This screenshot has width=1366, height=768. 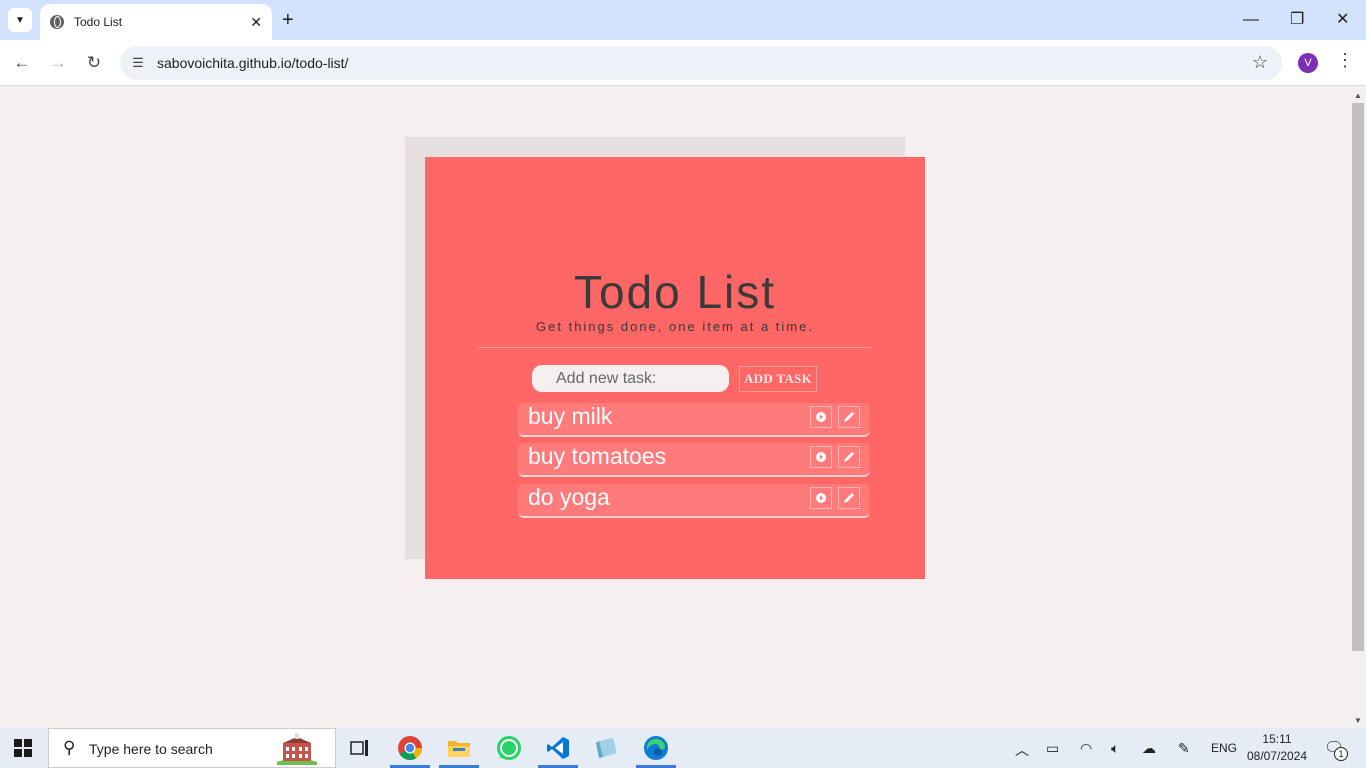 What do you see at coordinates (1358, 95) in the screenshot?
I see `scroll-up-icon: ▲` at bounding box center [1358, 95].